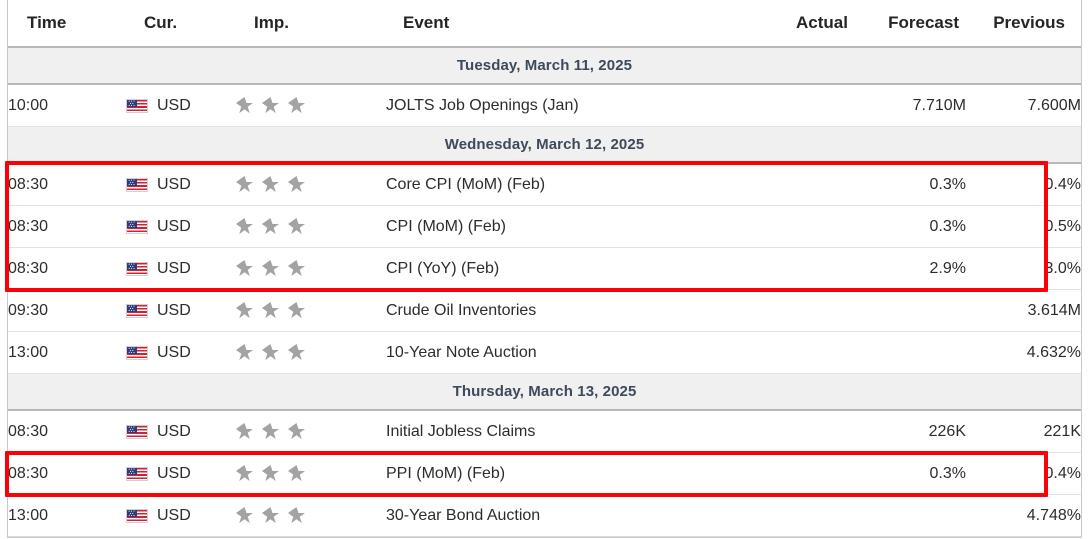 This screenshot has height=539, width=1089. I want to click on table-row: 08:30 USD Core CPI (MoM) (Feb) 0.3% 0.4%, so click(544, 184).